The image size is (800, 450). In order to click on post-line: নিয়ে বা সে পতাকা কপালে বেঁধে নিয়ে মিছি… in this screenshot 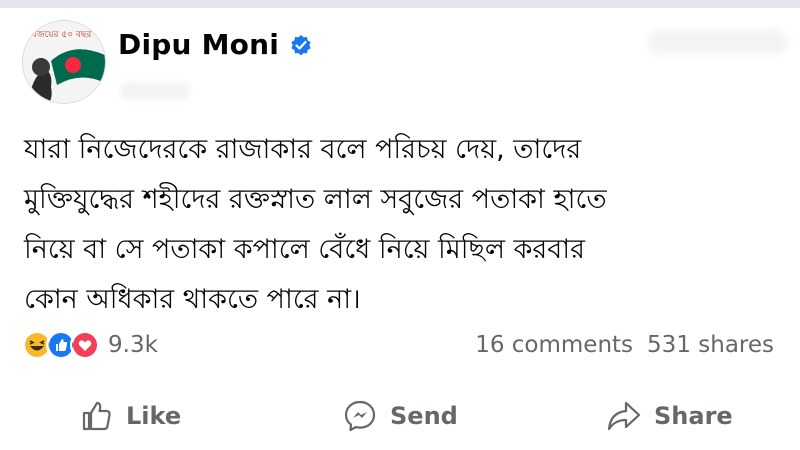, I will do `click(304, 249)`.